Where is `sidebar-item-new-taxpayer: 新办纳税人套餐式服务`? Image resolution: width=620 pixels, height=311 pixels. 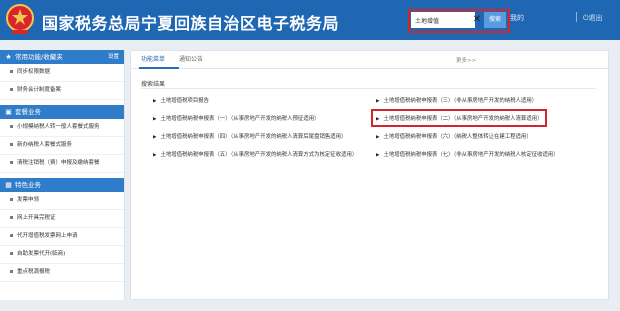 sidebar-item-new-taxpayer: 新办纳税人套餐式服务 is located at coordinates (62, 146).